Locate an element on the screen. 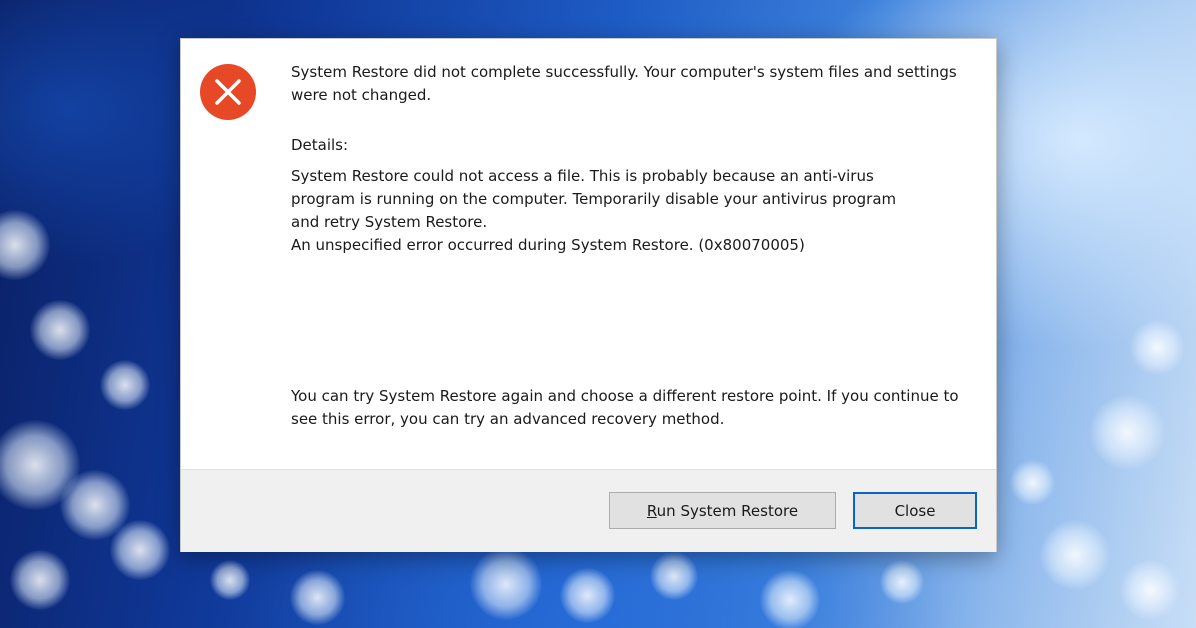 The width and height of the screenshot is (1196, 628). details-label: Details: is located at coordinates (320, 145).